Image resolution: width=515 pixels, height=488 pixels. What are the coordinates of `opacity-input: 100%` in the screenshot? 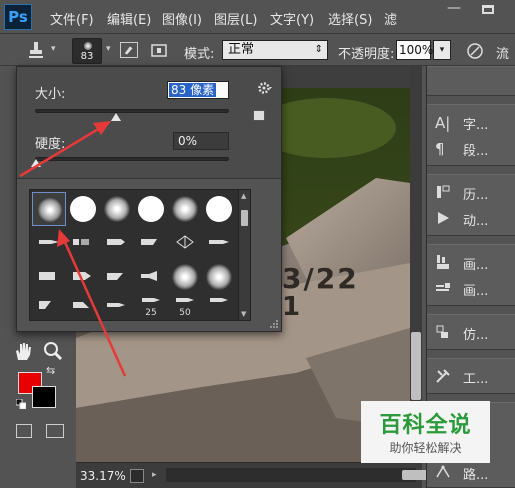 It's located at (414, 50).